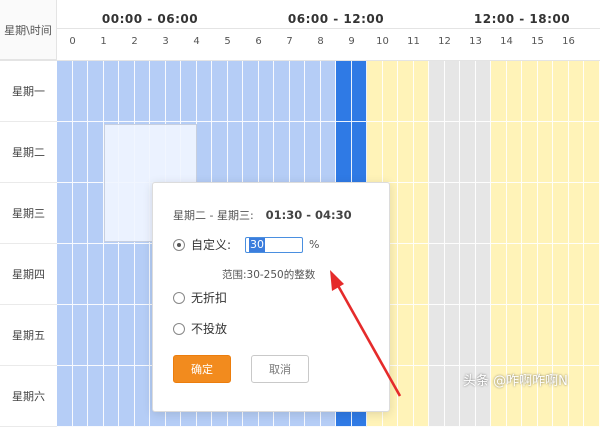  What do you see at coordinates (274, 245) in the screenshot?
I see `custom-percent-input: 30` at bounding box center [274, 245].